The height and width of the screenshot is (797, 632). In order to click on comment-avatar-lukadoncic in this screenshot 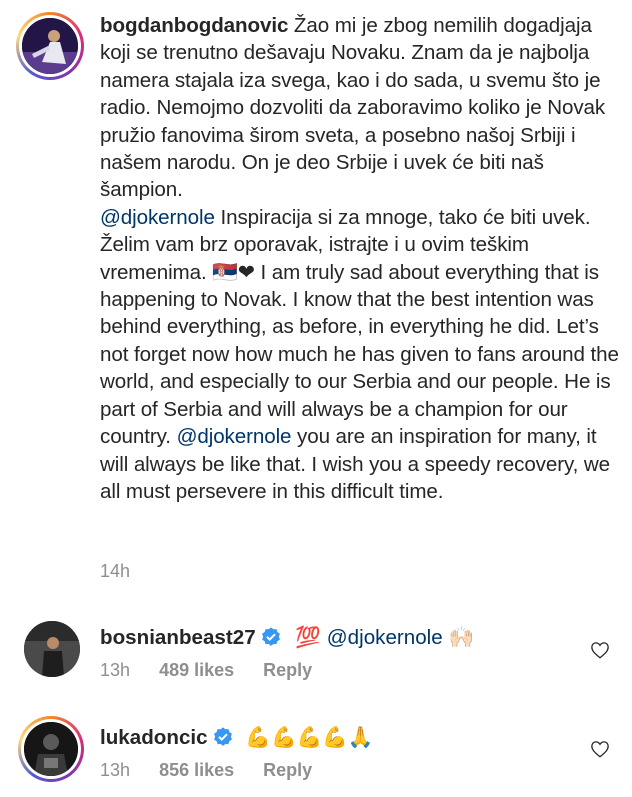, I will do `click(51, 749)`.